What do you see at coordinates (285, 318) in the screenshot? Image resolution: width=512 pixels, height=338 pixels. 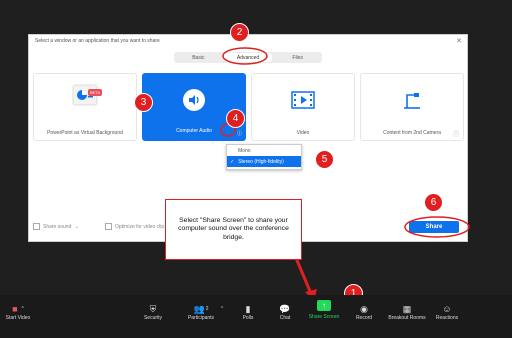 I see `chat-label: Chat` at bounding box center [285, 318].